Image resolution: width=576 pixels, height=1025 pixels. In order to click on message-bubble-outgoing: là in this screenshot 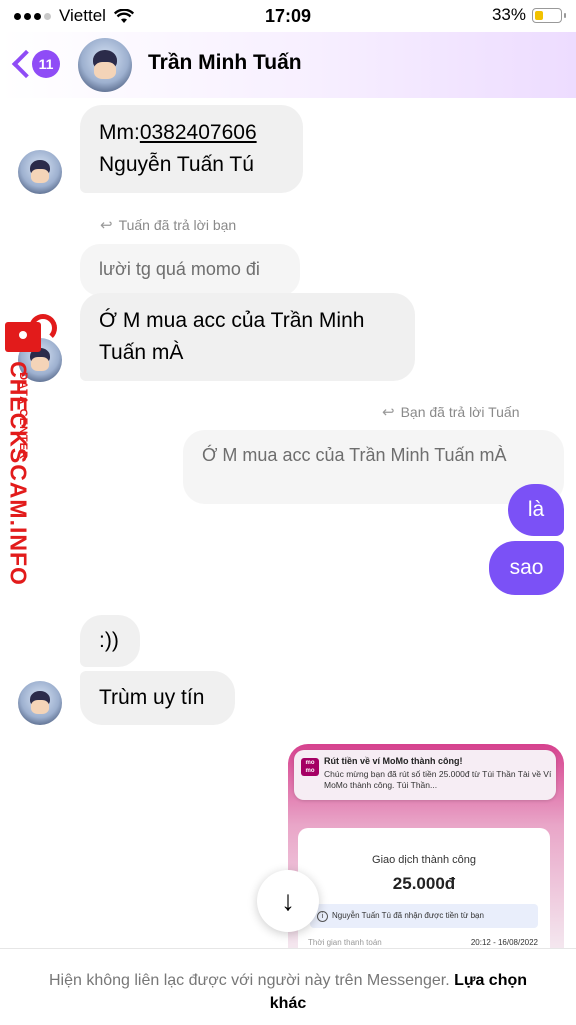, I will do `click(536, 510)`.